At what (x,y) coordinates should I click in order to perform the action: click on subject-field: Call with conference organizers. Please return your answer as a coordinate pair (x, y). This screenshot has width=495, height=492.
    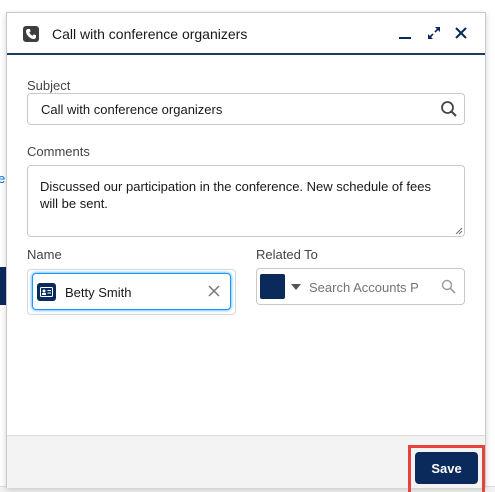
    Looking at the image, I should click on (246, 109).